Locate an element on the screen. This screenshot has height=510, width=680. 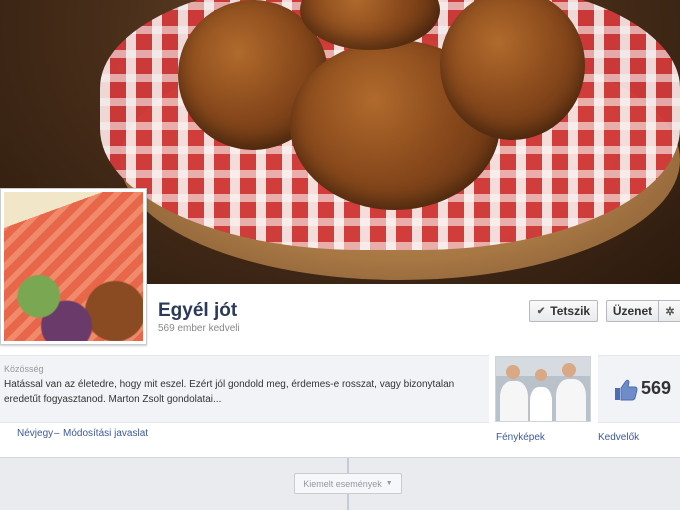
likes-subtitle: 569 ember kedveli is located at coordinates (199, 328).